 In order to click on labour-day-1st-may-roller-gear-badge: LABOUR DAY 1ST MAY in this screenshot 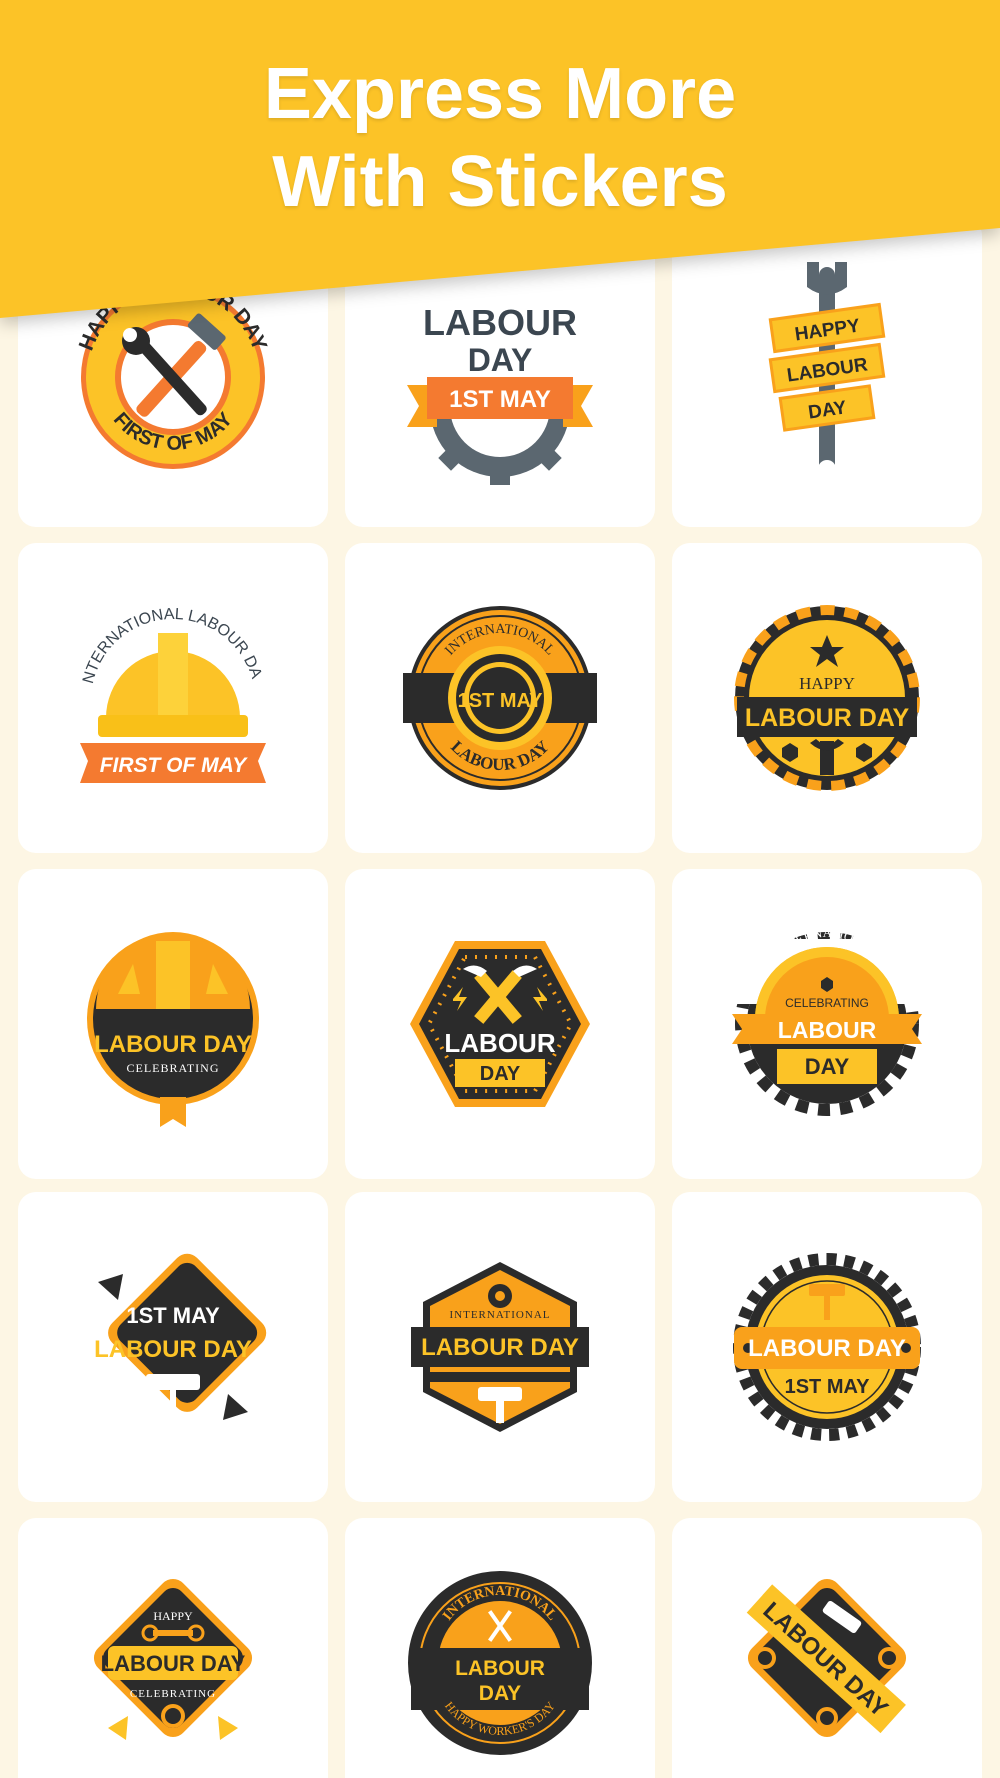, I will do `click(827, 1347)`.